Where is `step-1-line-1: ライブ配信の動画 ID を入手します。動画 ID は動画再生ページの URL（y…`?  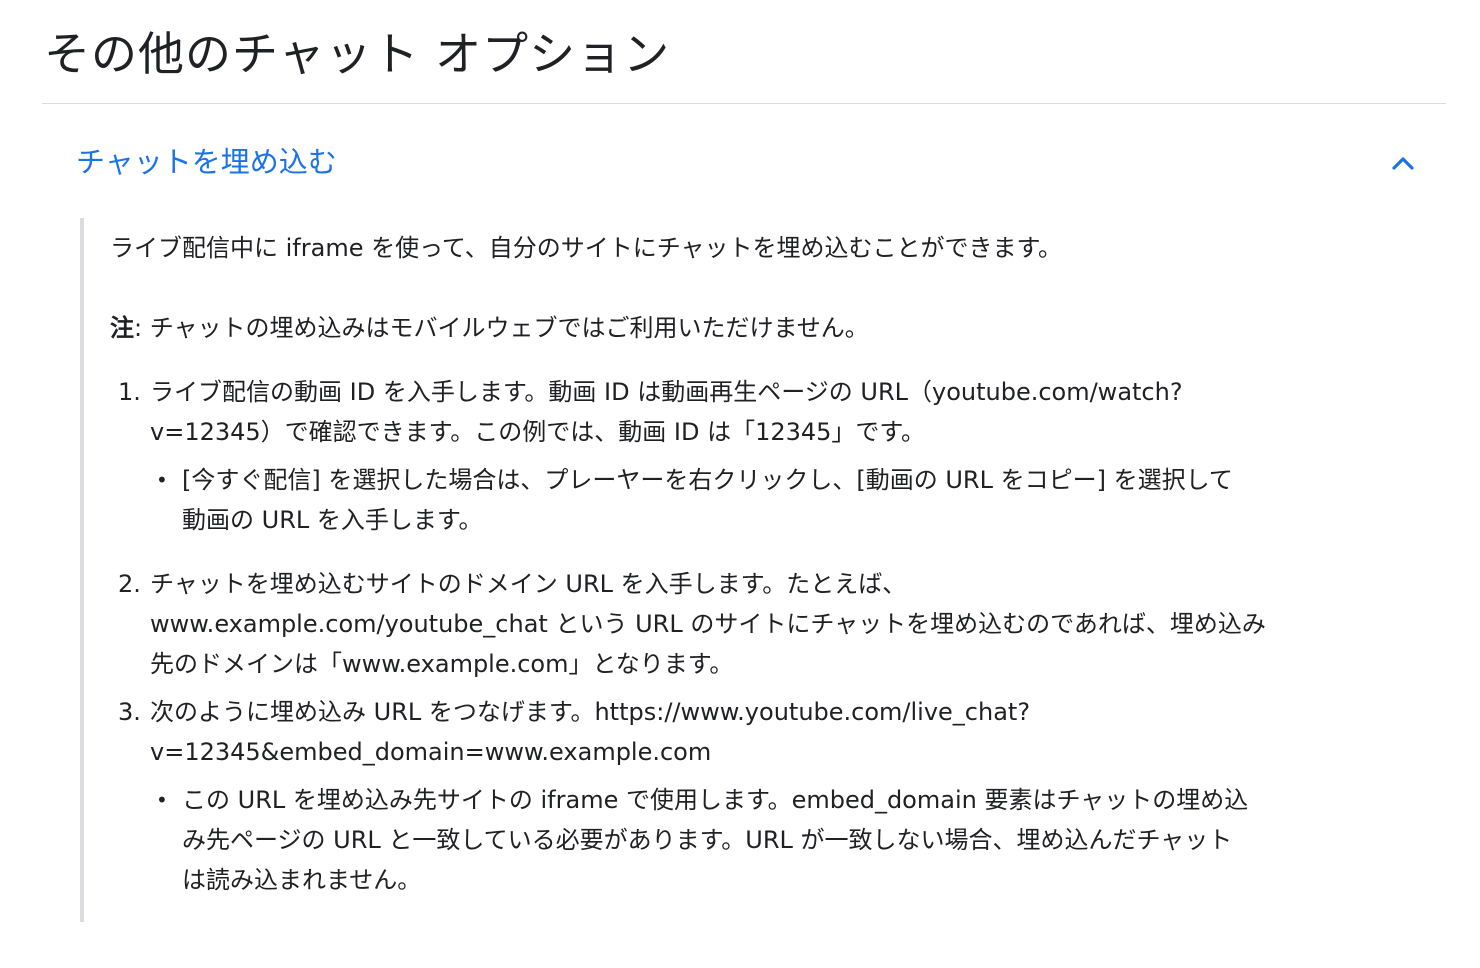 step-1-line-1: ライブ配信の動画 ID を入手します。動画 ID は動画再生ページの URL（y… is located at coordinates (666, 392).